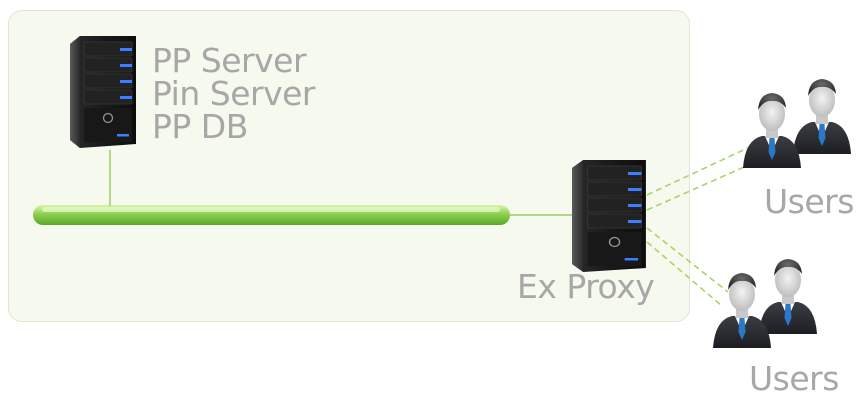 This screenshot has width=863, height=398. I want to click on proxy-server-tower-icon, so click(609, 216).